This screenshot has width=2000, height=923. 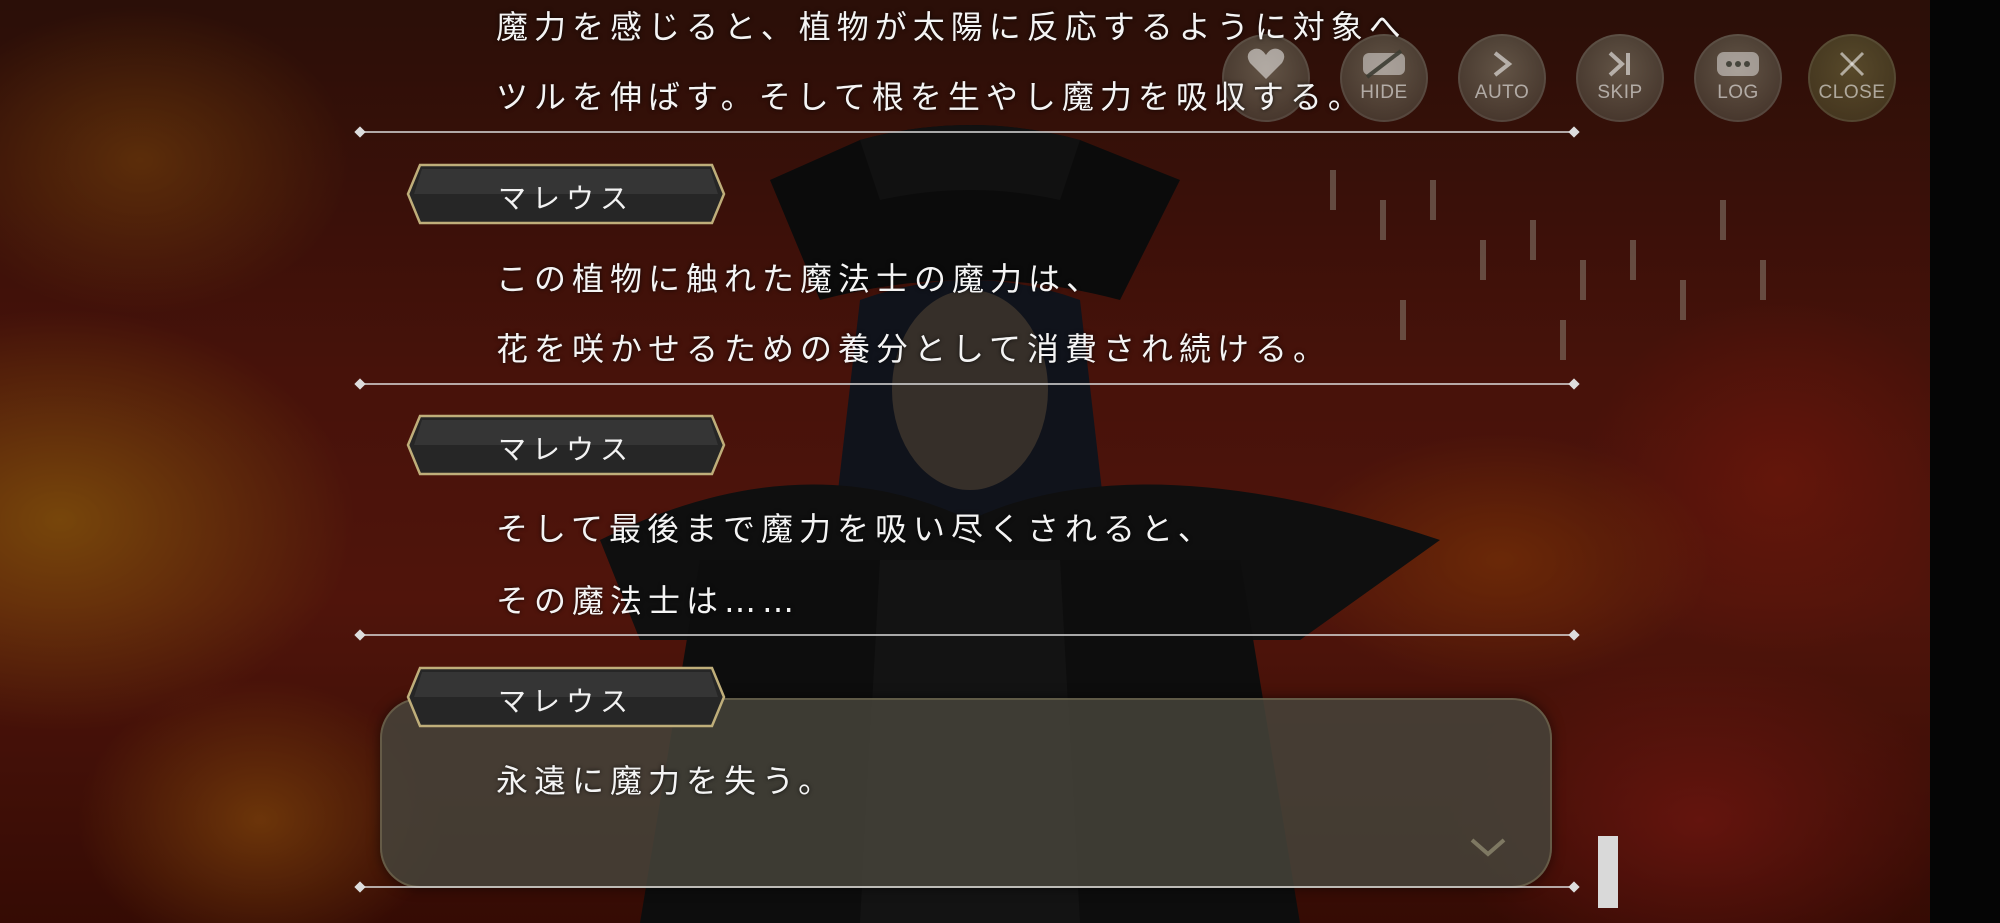 I want to click on skip-button: SKIP, so click(x=1620, y=78).